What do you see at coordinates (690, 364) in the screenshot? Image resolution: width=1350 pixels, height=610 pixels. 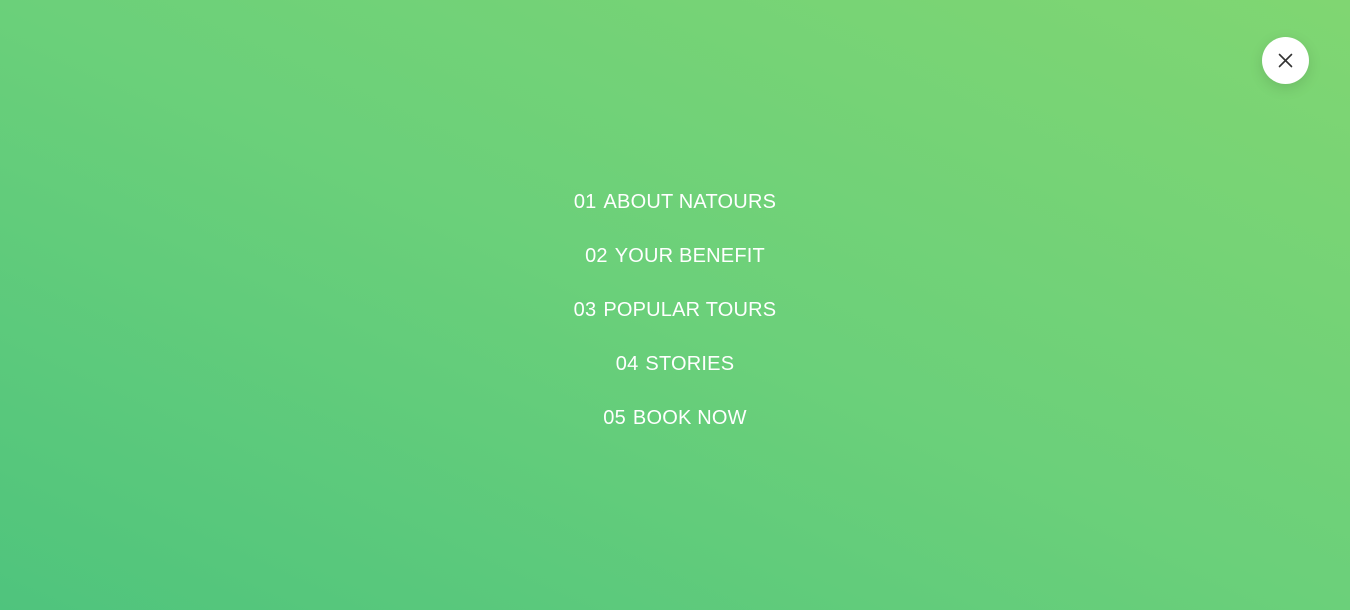 I see `nav-item-label: STORIES` at bounding box center [690, 364].